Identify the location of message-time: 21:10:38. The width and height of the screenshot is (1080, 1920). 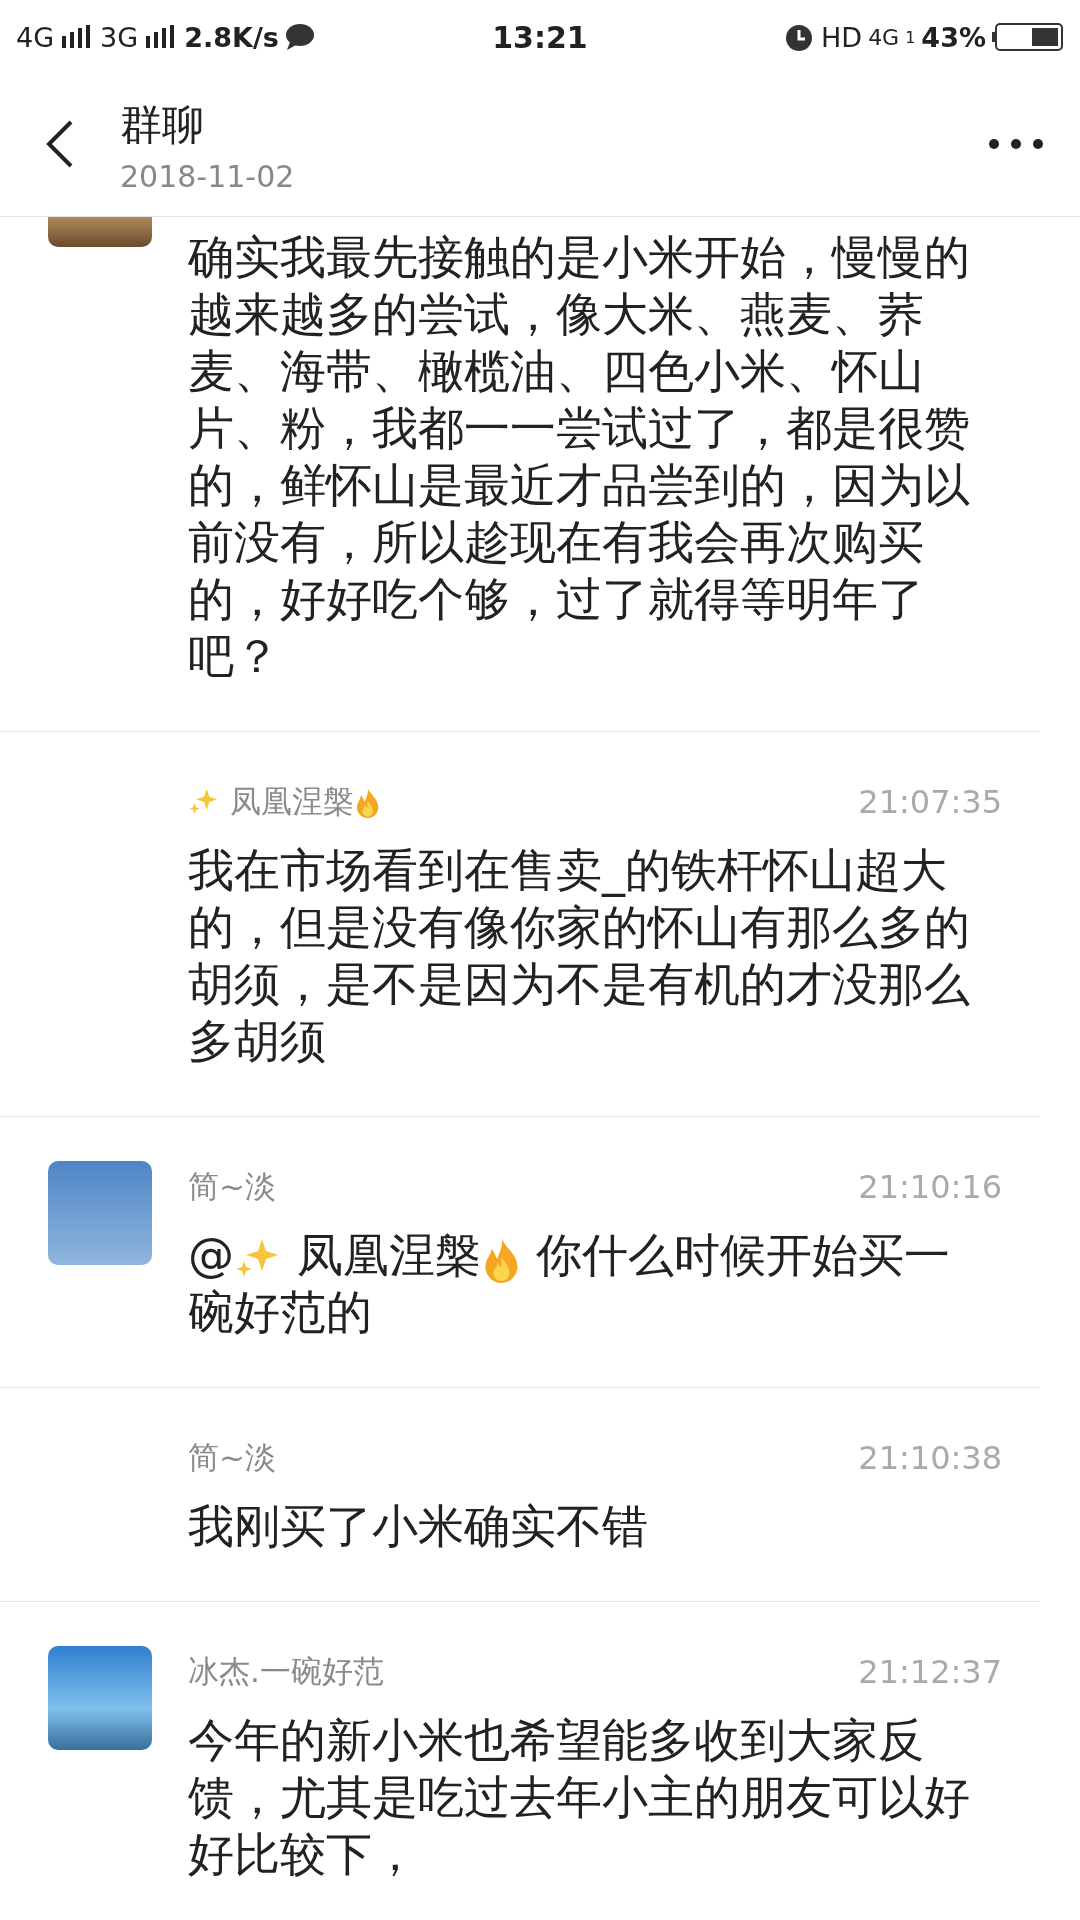
(930, 1458).